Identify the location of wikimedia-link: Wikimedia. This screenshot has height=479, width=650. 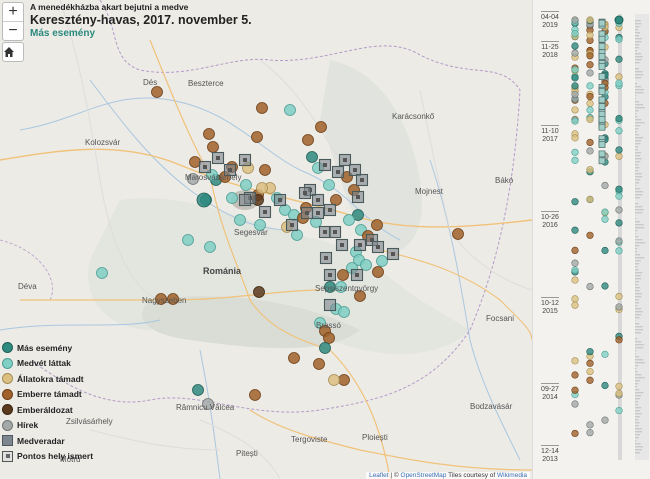
(512, 475).